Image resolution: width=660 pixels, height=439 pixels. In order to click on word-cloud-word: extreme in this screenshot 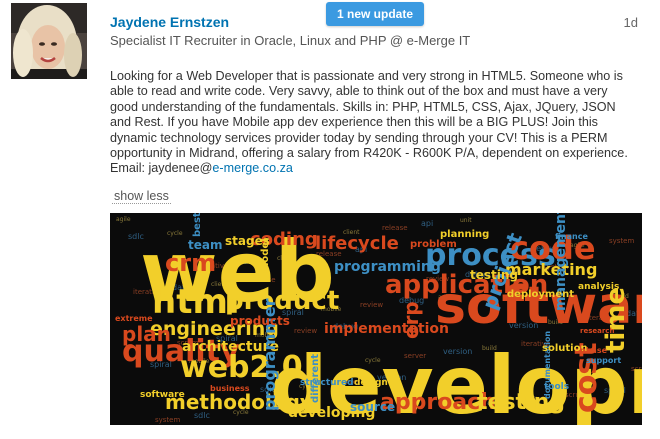, I will do `click(134, 318)`.